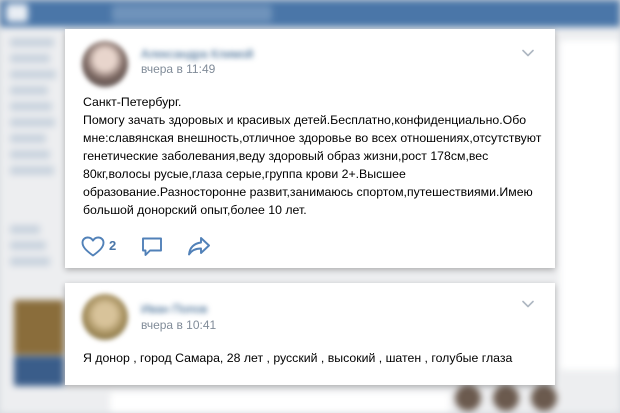 The width and height of the screenshot is (620, 413). What do you see at coordinates (152, 246) in the screenshot?
I see `comment-icon` at bounding box center [152, 246].